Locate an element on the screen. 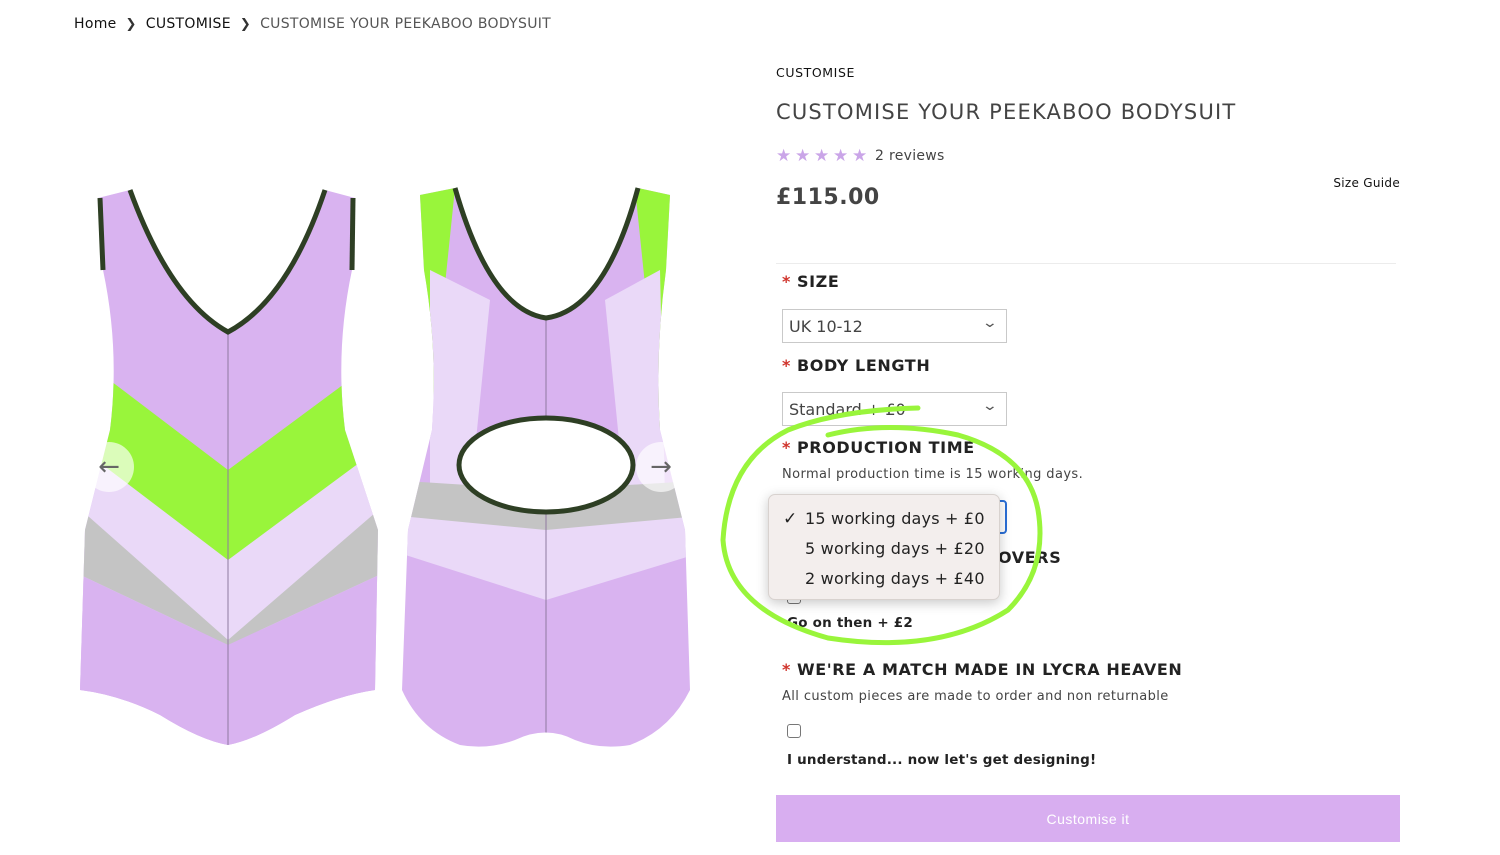 The image size is (1500, 855). product-vendor: CUSTOMISE is located at coordinates (815, 72).